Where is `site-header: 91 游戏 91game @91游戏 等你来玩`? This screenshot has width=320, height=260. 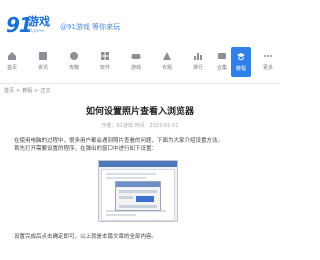 site-header: 91 游戏 91game @91游戏 等你来玩 is located at coordinates (140, 21).